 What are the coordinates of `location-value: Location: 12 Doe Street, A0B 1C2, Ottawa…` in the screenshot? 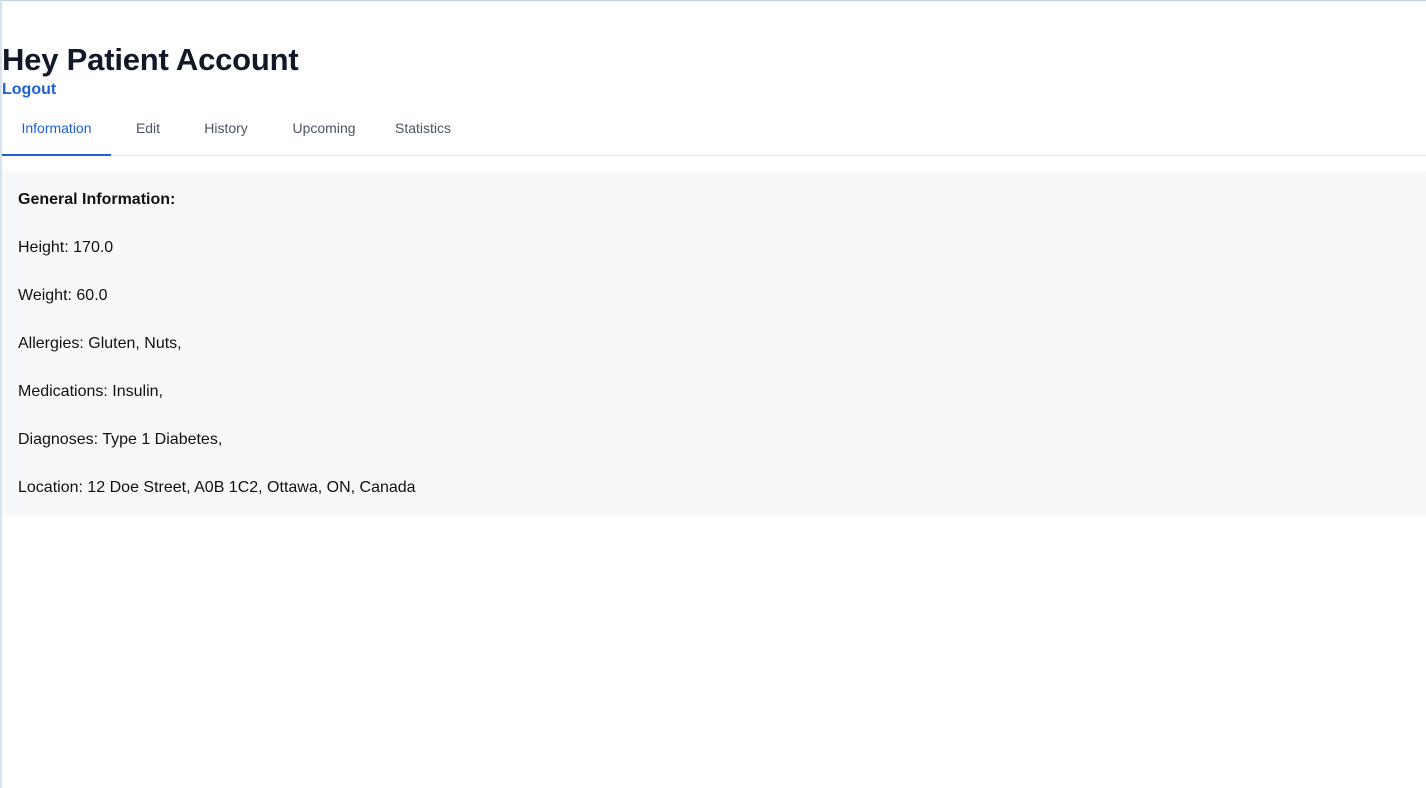 It's located at (217, 487).